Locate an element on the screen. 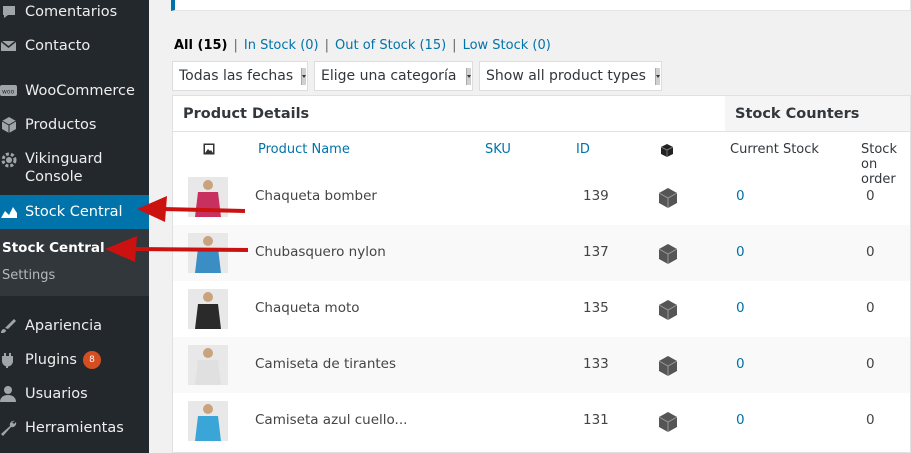 Image resolution: width=911 pixels, height=453 pixels. product-name: Chaqueta moto is located at coordinates (307, 308).